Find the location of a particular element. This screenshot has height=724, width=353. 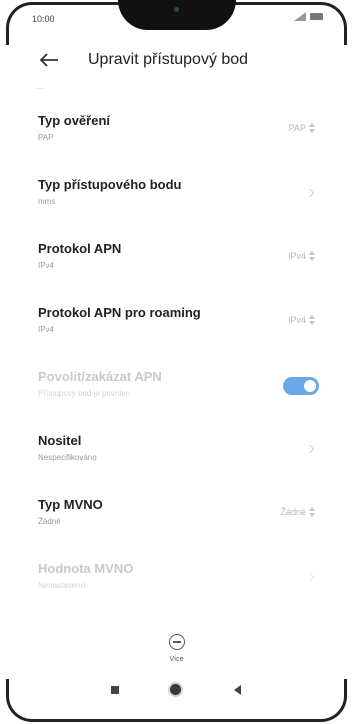

setting-subtitle: mms is located at coordinates (47, 201).